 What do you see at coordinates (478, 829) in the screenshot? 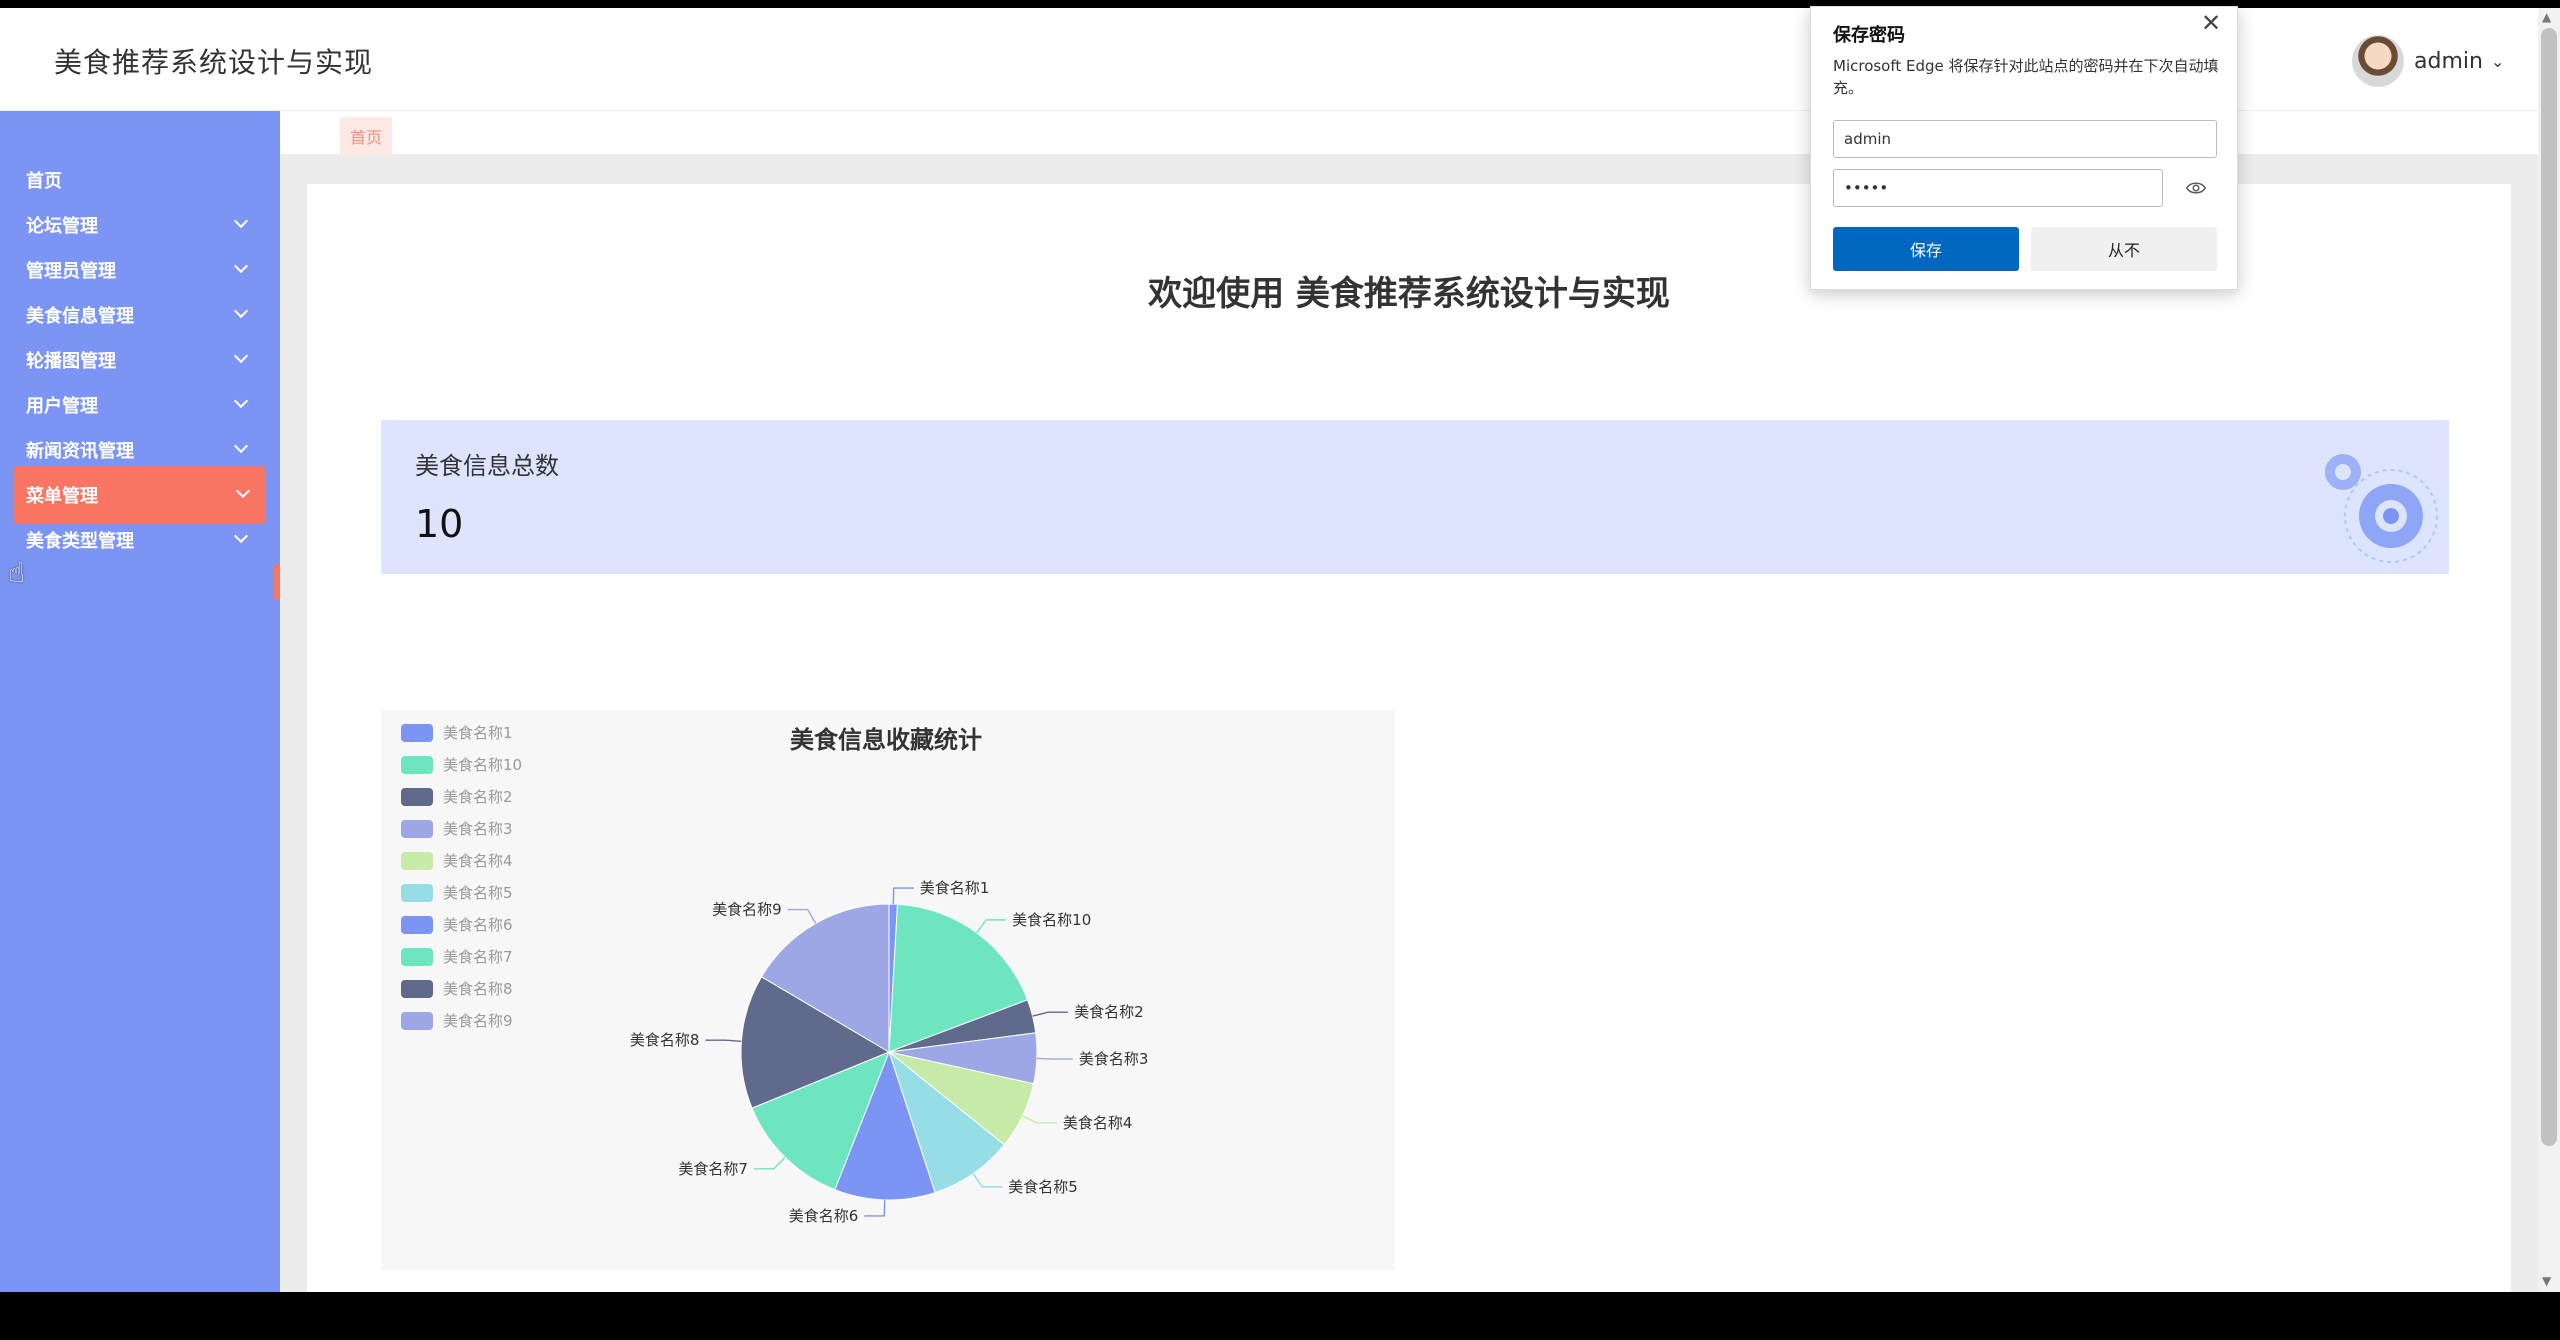
I see `legend-label: 美食名称3` at bounding box center [478, 829].